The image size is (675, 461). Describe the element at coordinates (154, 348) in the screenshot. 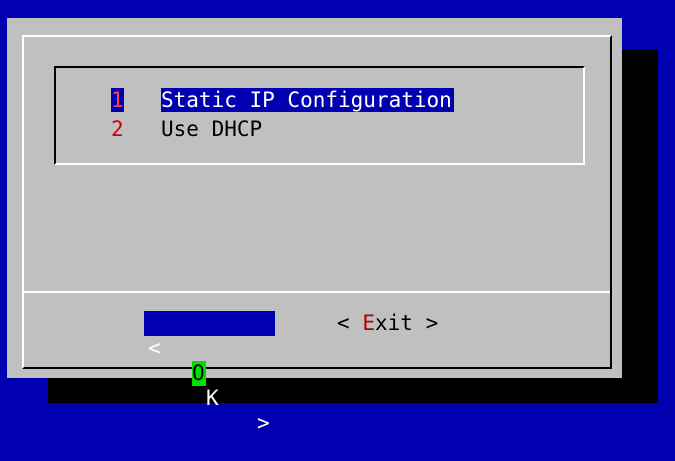

I see `ok-button-left-bracket: <` at that location.